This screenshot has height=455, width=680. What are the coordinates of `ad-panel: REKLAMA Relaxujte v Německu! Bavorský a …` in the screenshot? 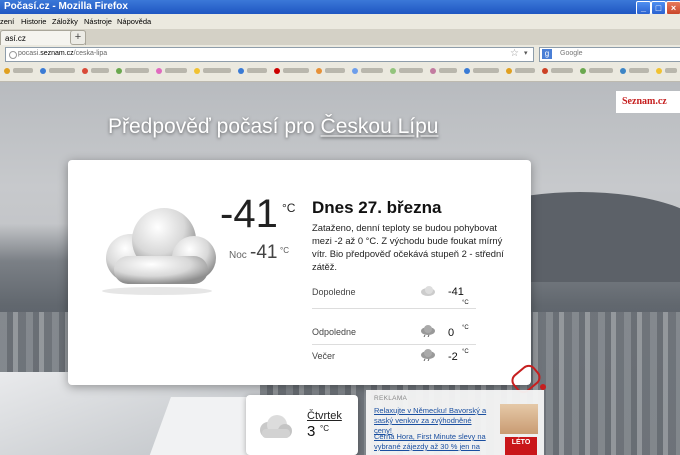 It's located at (455, 422).